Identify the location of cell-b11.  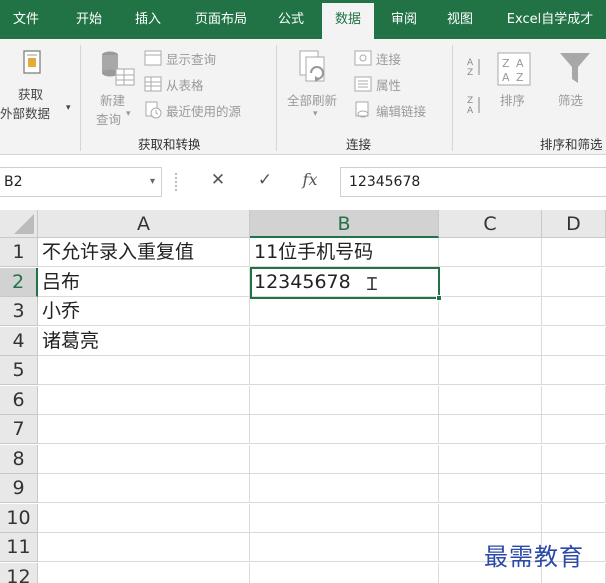
(344, 547).